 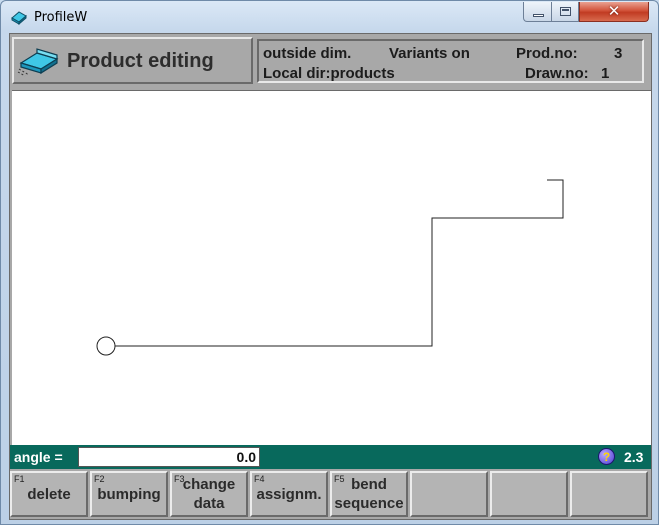 I want to click on maximize-button, so click(x=565, y=12).